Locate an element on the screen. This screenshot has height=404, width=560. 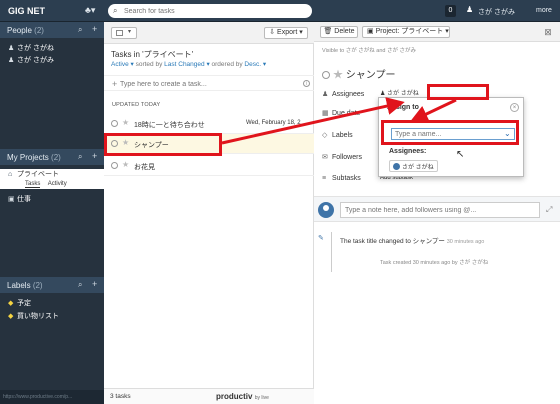
productive-logo: productiv by live is located at coordinates (242, 396).